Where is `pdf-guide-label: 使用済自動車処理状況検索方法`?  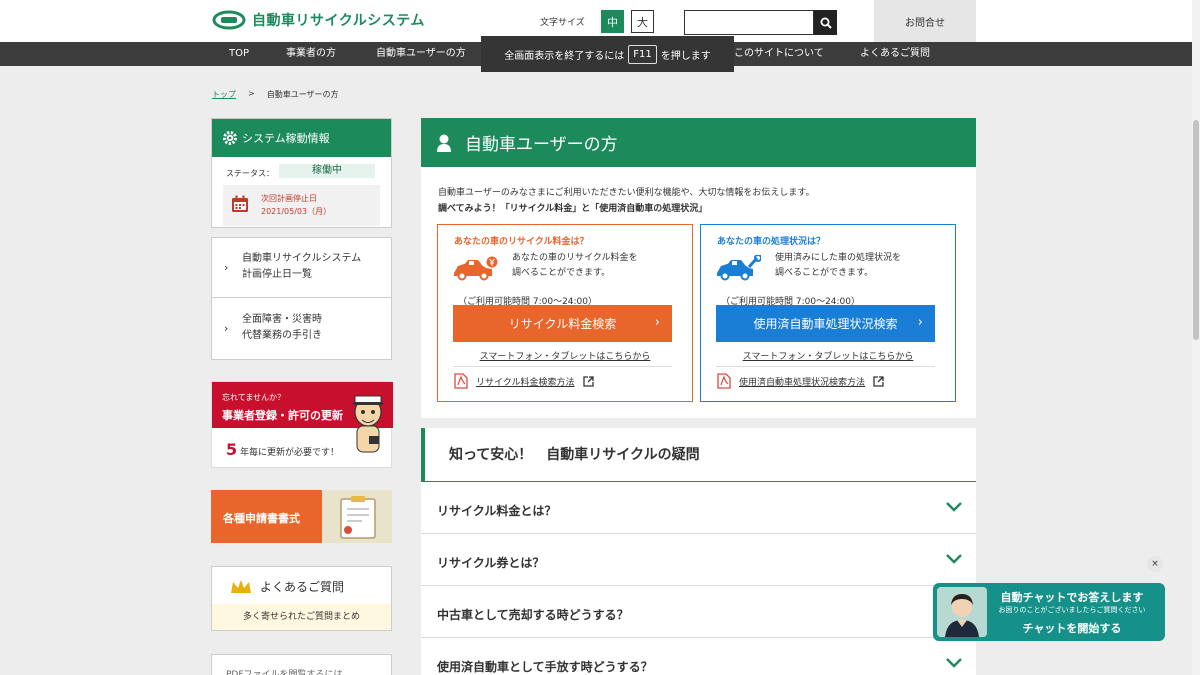
pdf-guide-label: 使用済自動車処理状況検索方法 is located at coordinates (802, 382).